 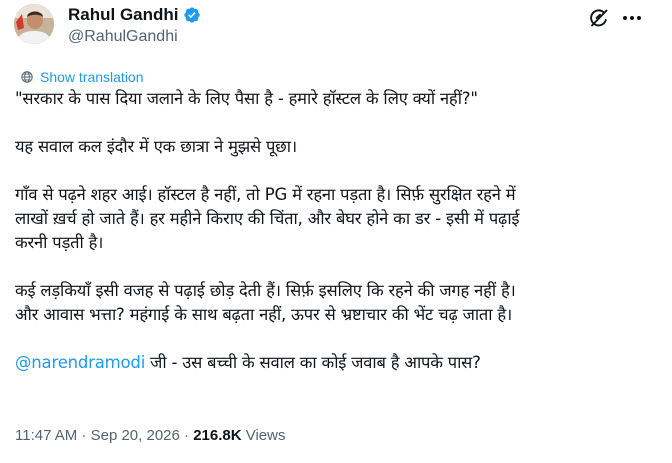 What do you see at coordinates (92, 77) in the screenshot?
I see `show-translation-label: Show translation` at bounding box center [92, 77].